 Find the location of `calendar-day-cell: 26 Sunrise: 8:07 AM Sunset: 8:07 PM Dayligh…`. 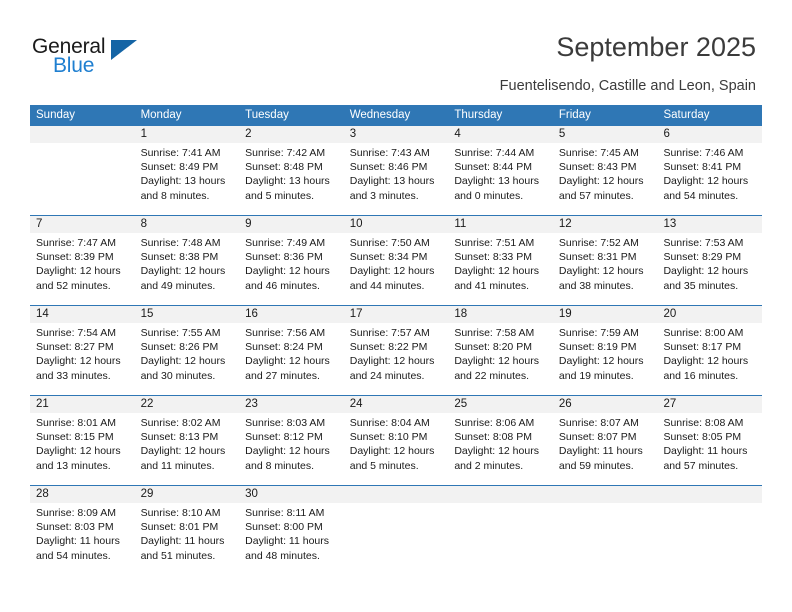

calendar-day-cell: 26 Sunrise: 8:07 AM Sunset: 8:07 PM Dayligh… is located at coordinates (605, 440).